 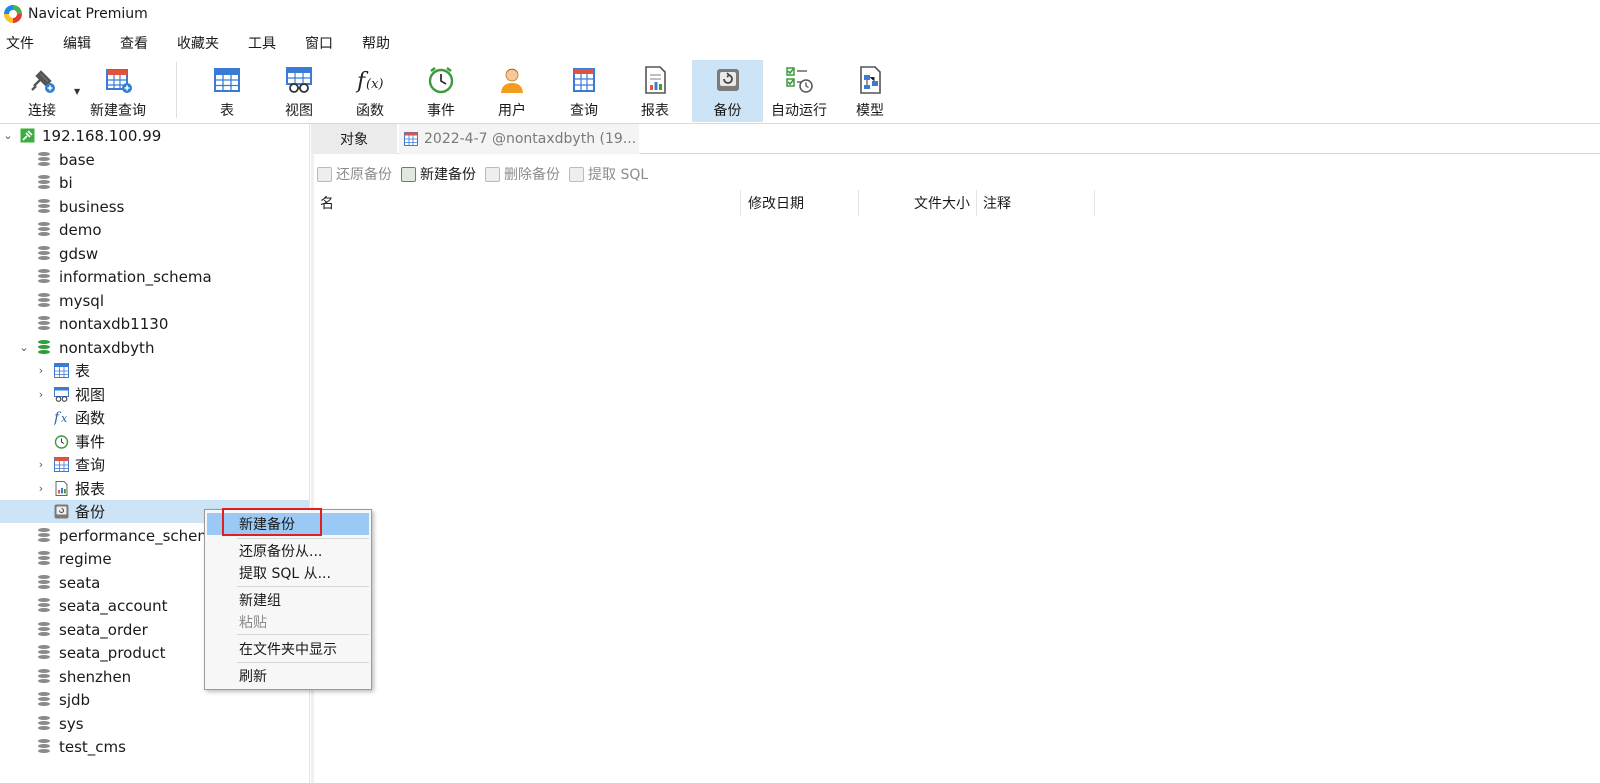 What do you see at coordinates (154, 441) in the screenshot?
I see `tree-child-events: 事件` at bounding box center [154, 441].